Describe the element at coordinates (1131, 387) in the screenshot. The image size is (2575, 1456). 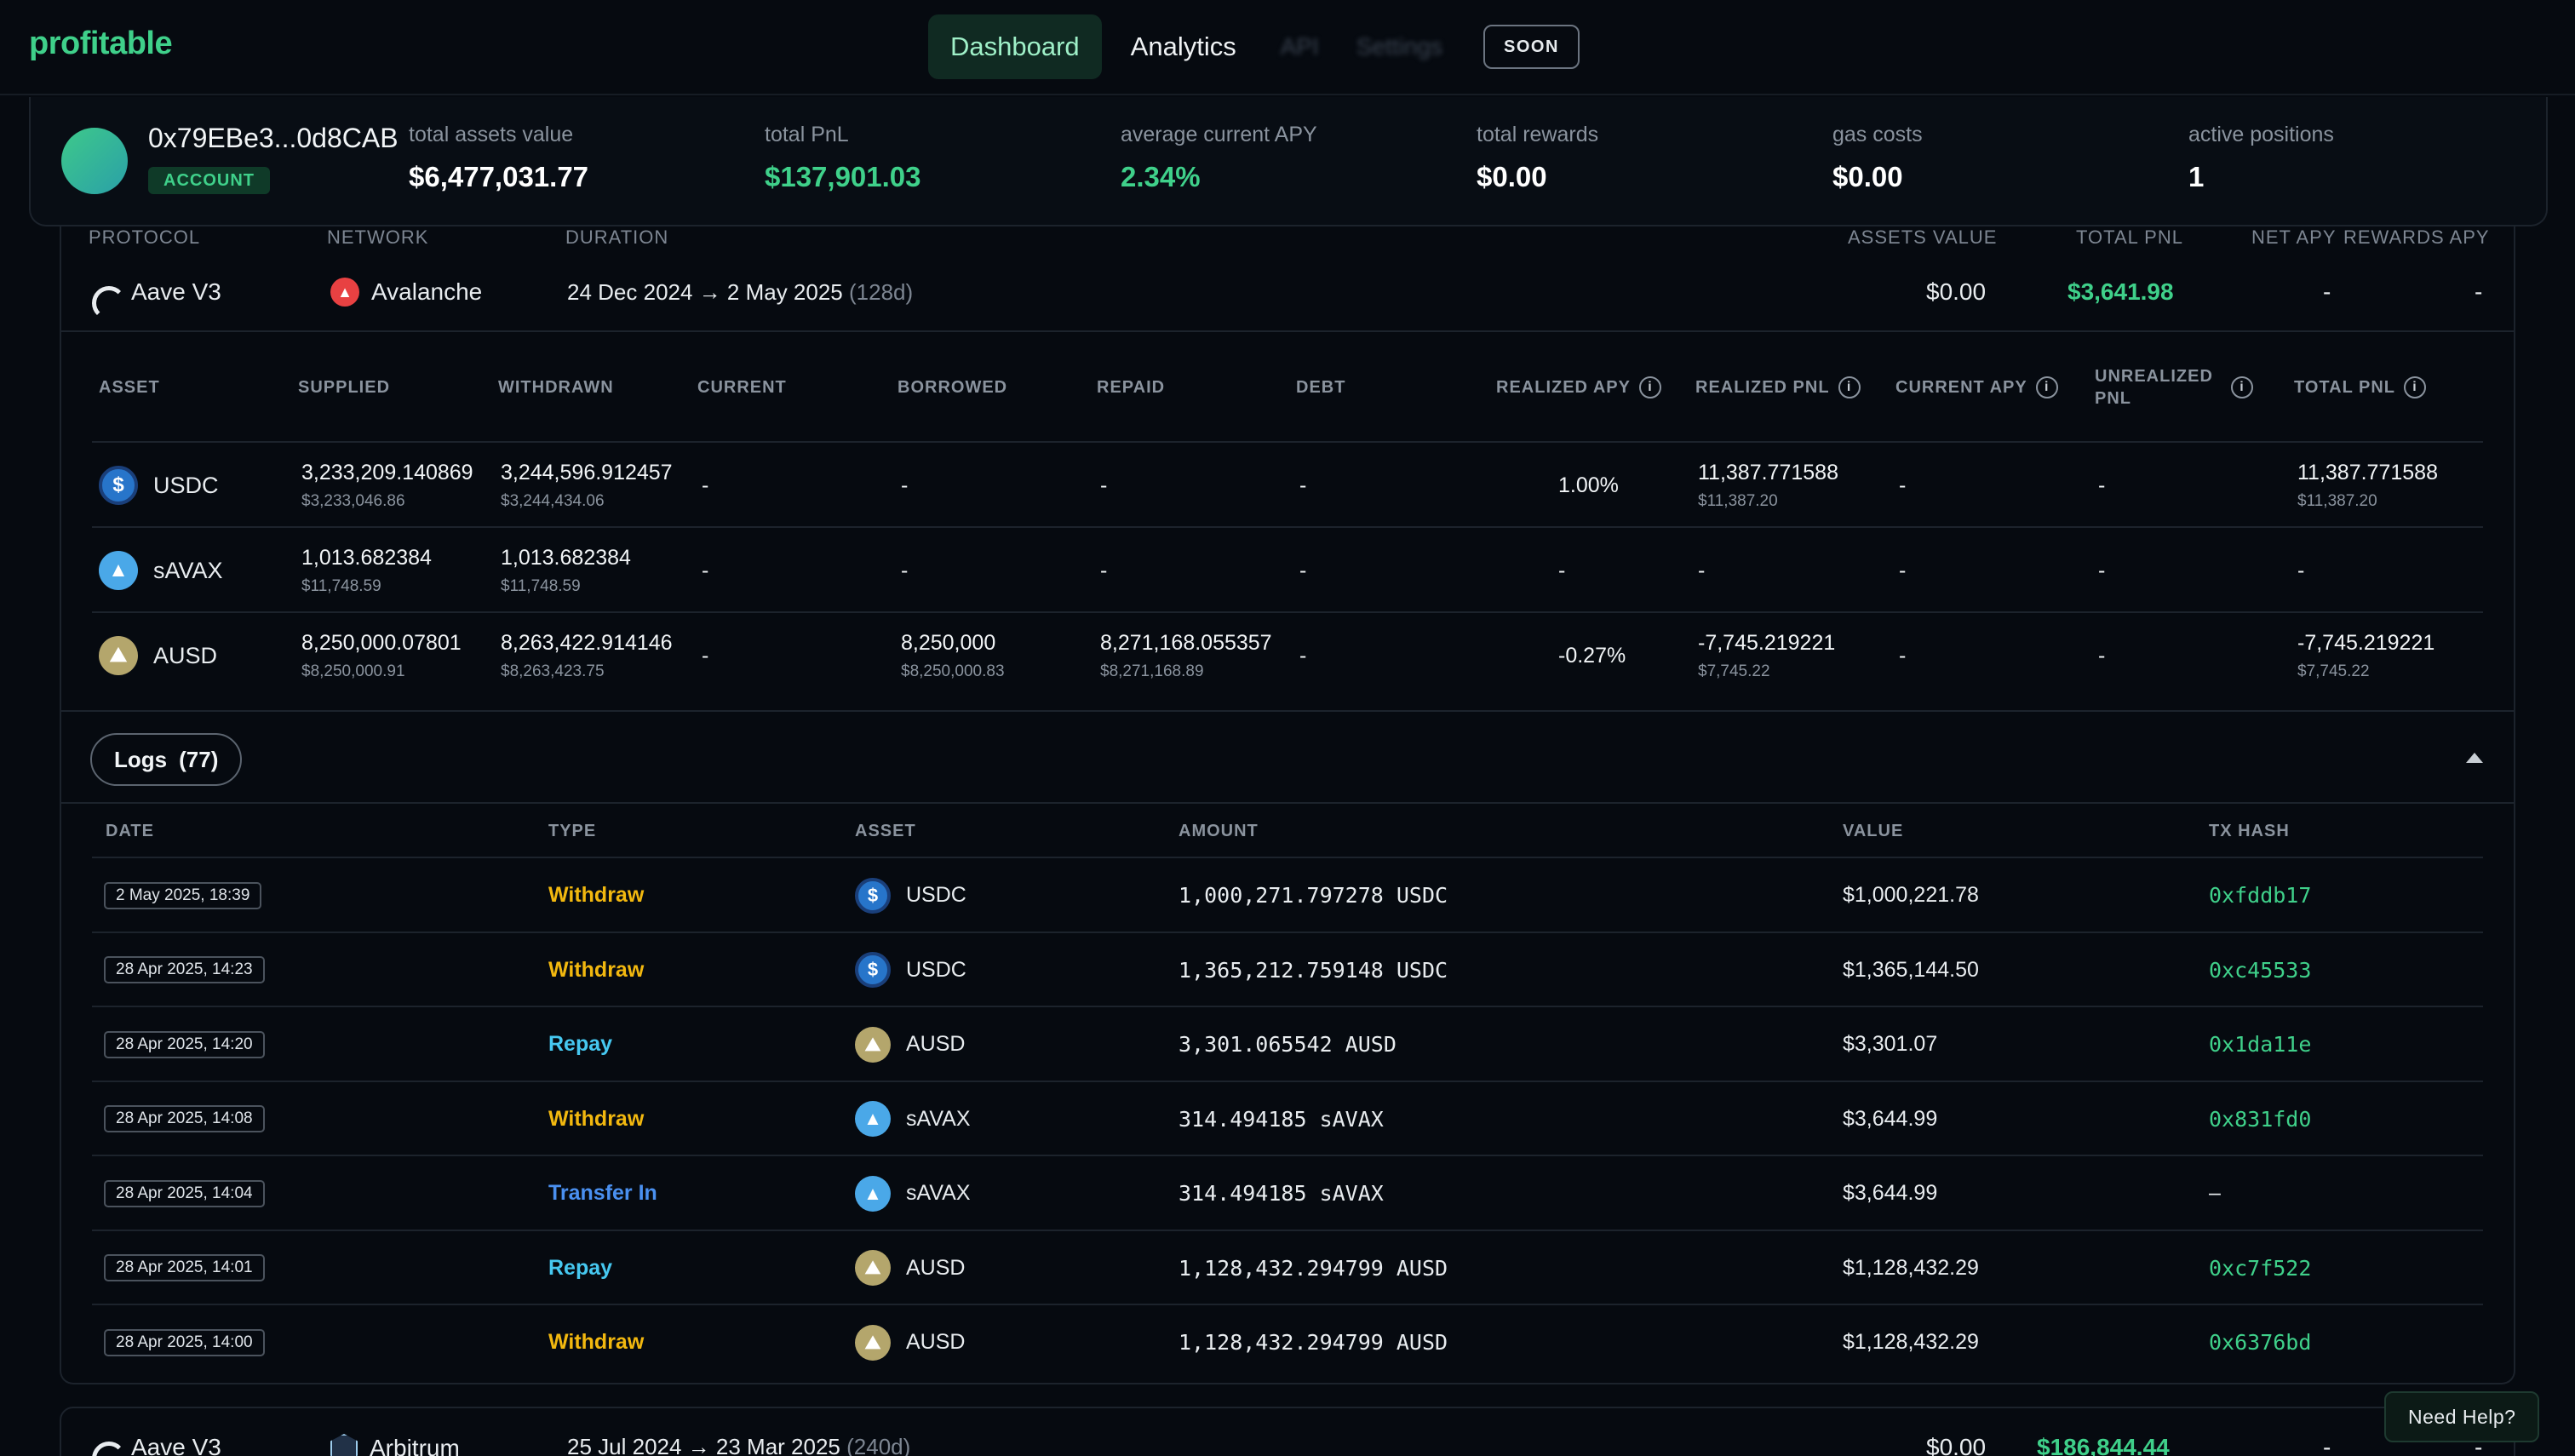
I see `col-repaid: REPAID` at that location.